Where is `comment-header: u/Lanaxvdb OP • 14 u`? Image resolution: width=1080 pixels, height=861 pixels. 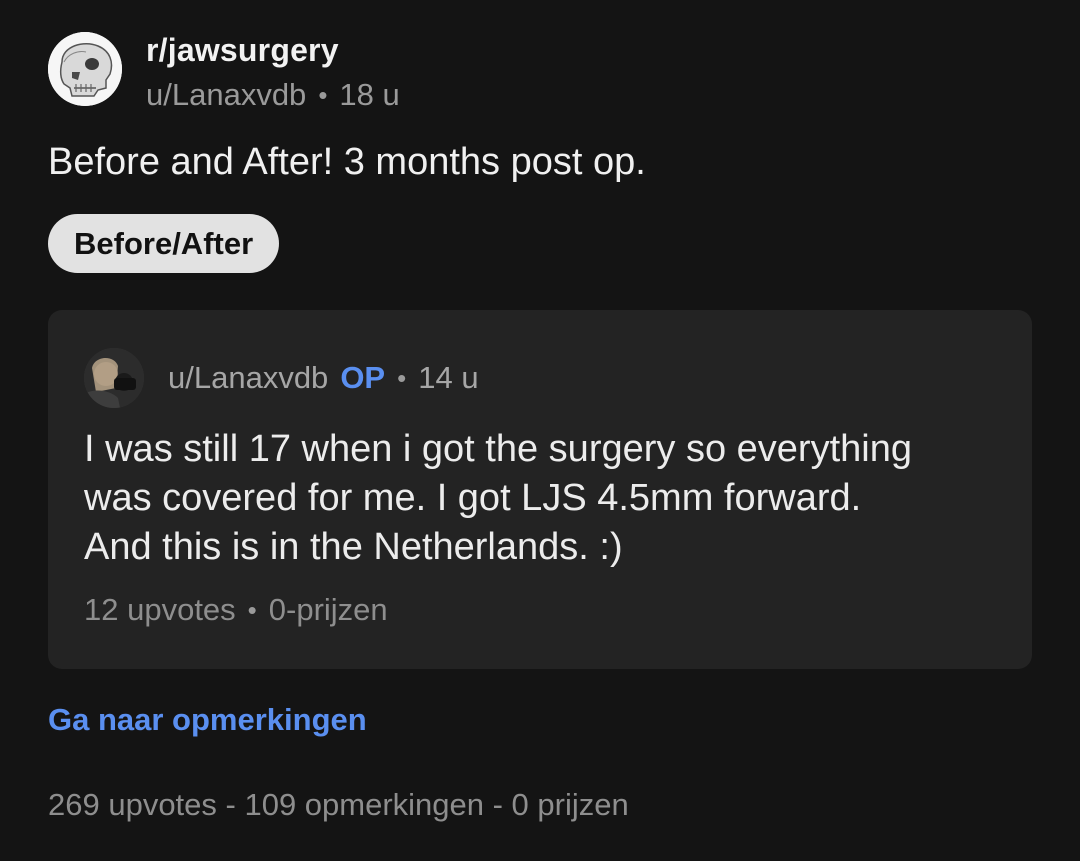
comment-header: u/Lanaxvdb OP • 14 u is located at coordinates (281, 378).